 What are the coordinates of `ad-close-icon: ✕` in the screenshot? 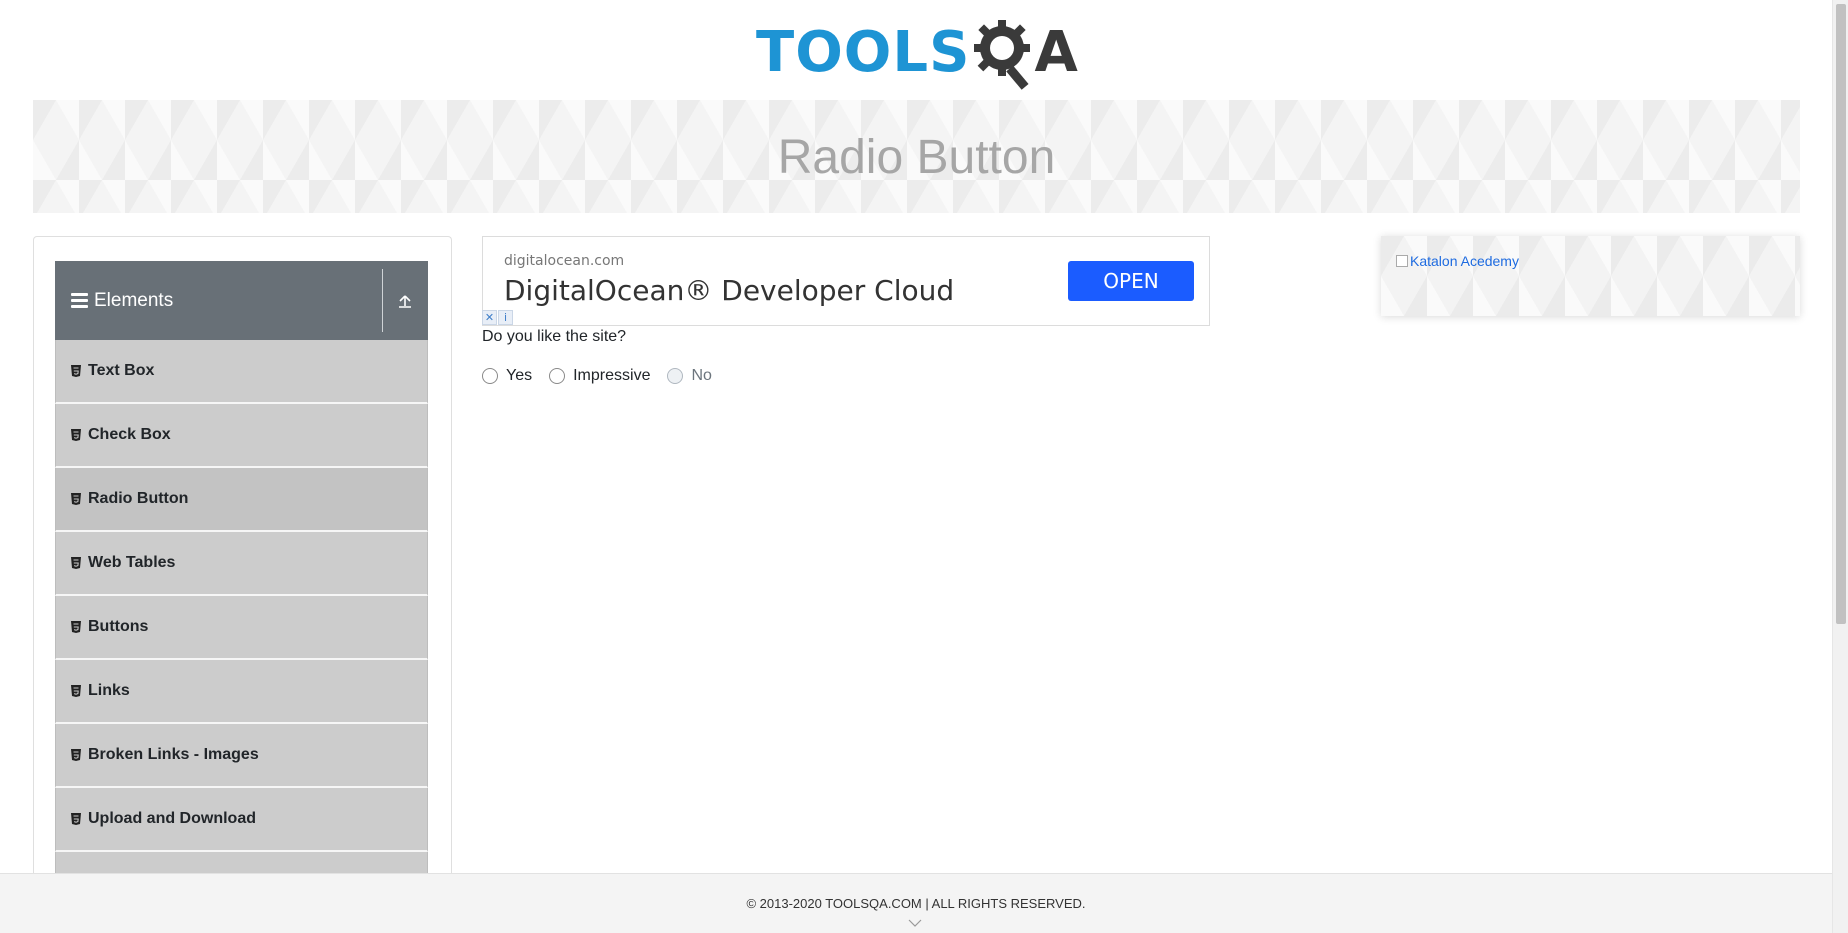 It's located at (489, 317).